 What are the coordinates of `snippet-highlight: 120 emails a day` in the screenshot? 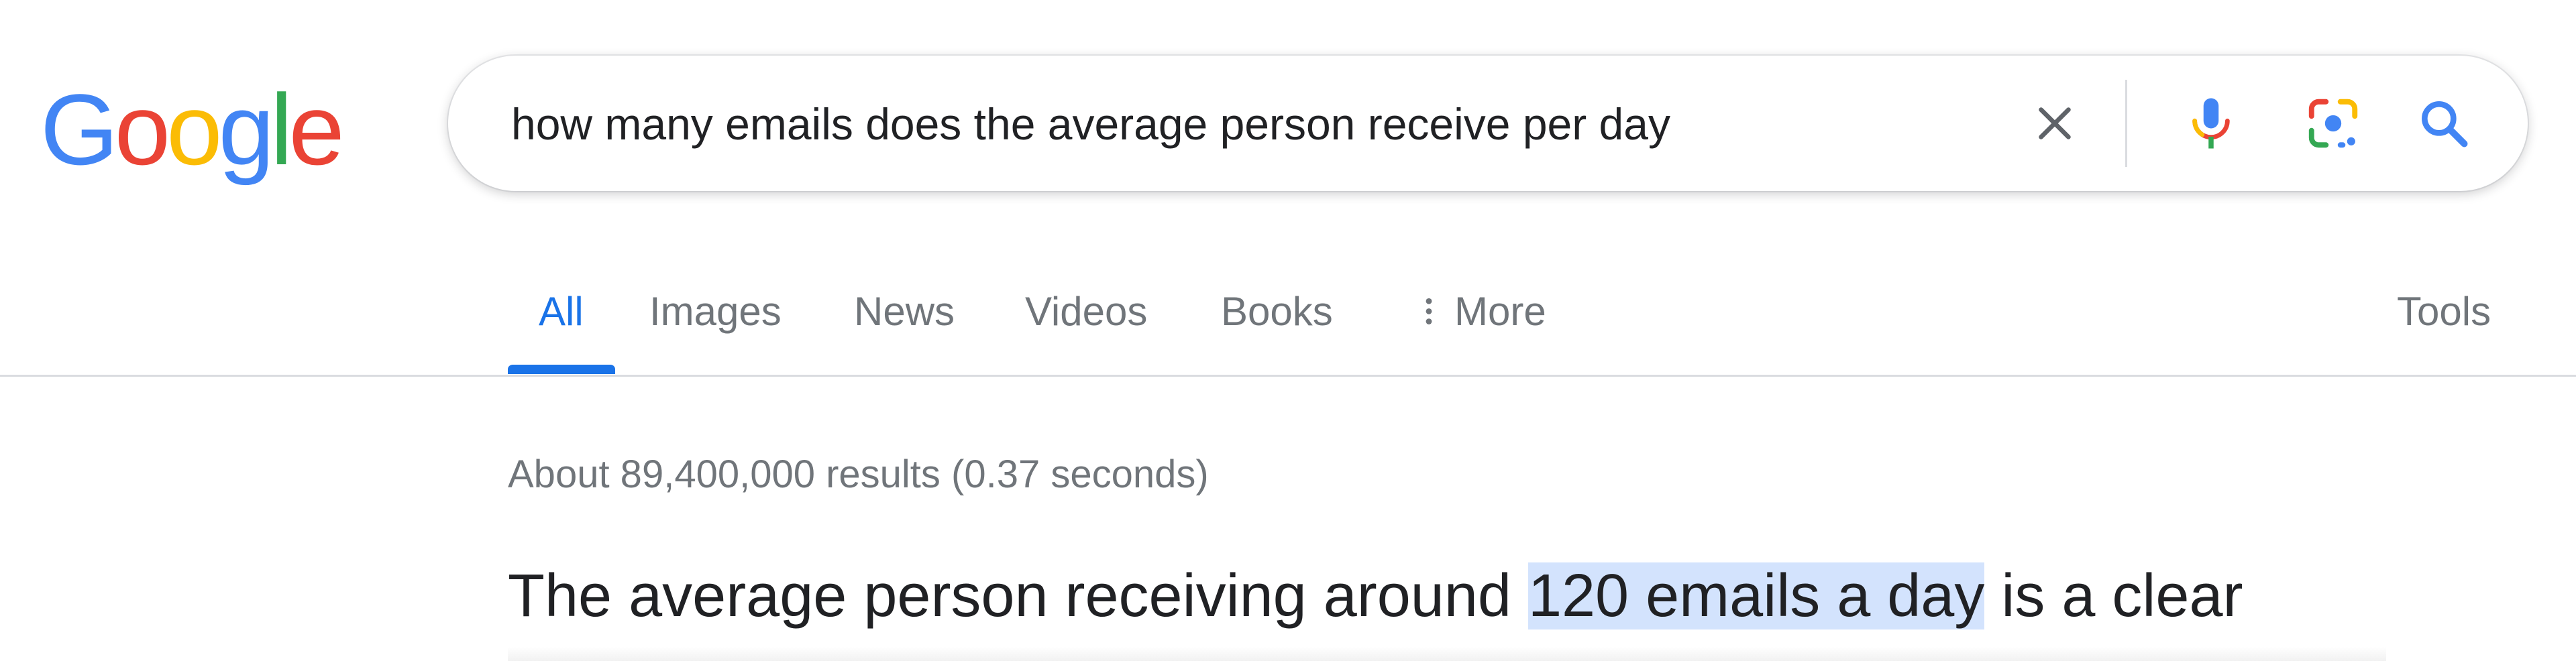 It's located at (1756, 595).